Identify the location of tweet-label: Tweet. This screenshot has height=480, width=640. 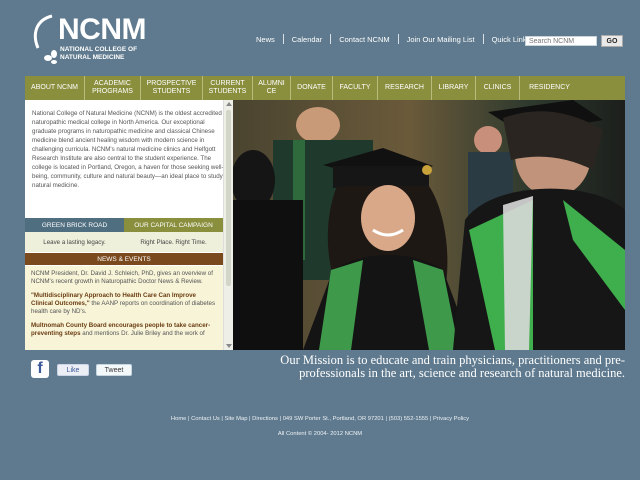
(114, 370).